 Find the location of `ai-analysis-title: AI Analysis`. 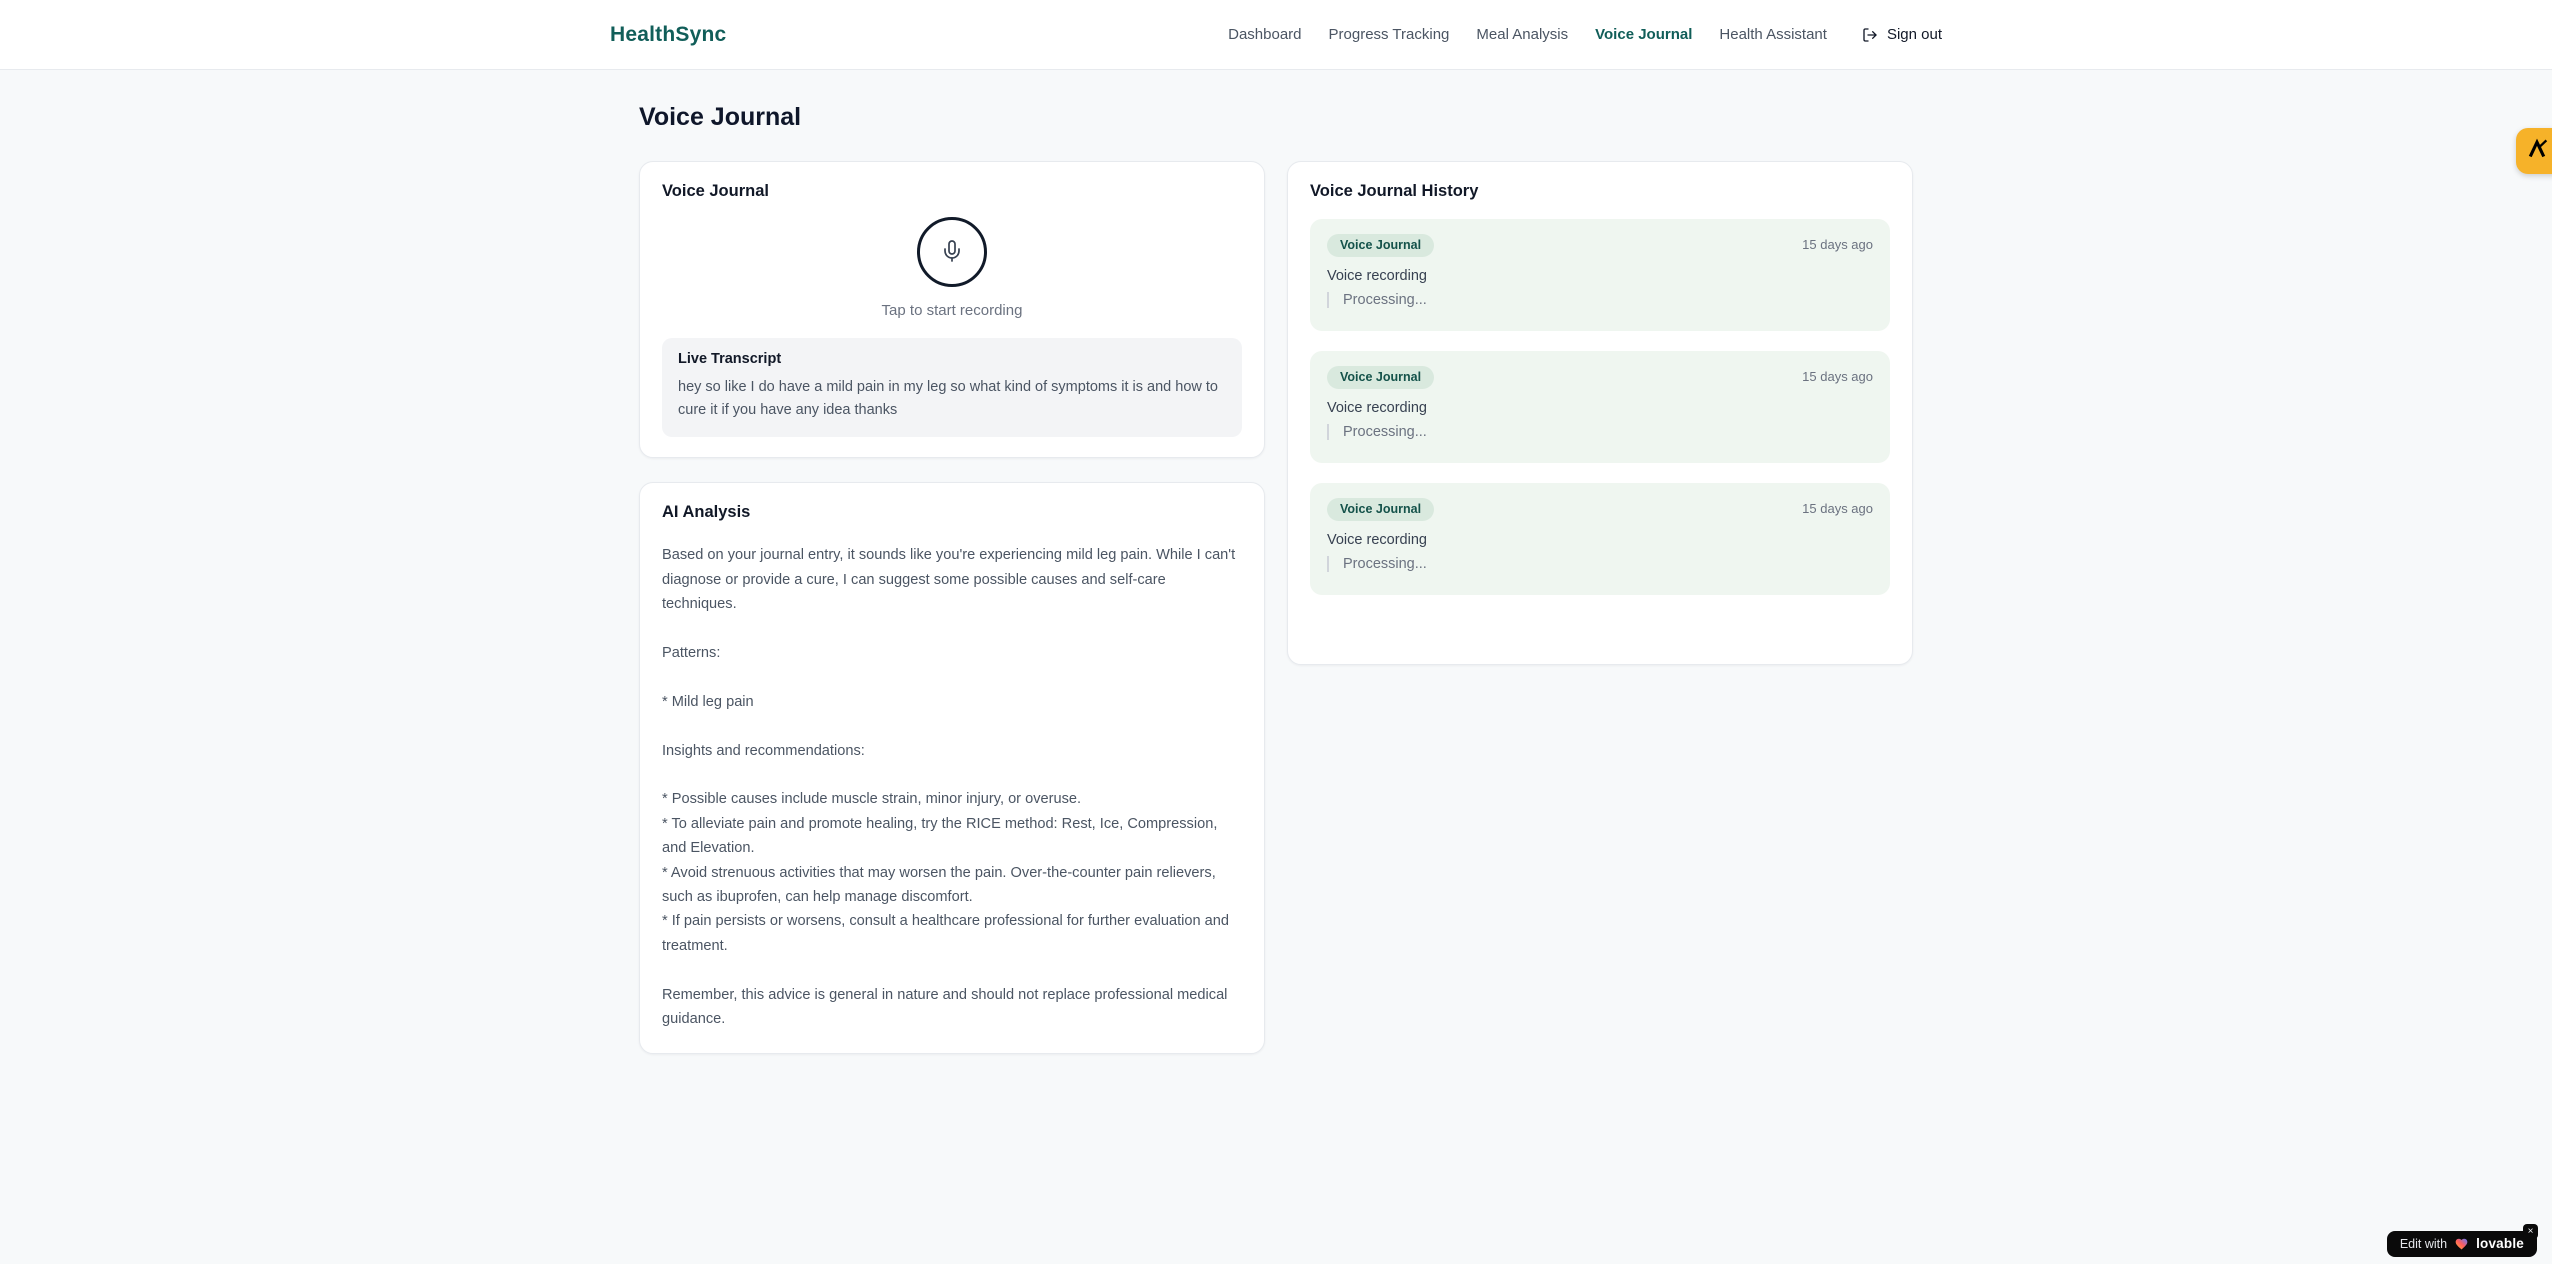

ai-analysis-title: AI Analysis is located at coordinates (706, 512).